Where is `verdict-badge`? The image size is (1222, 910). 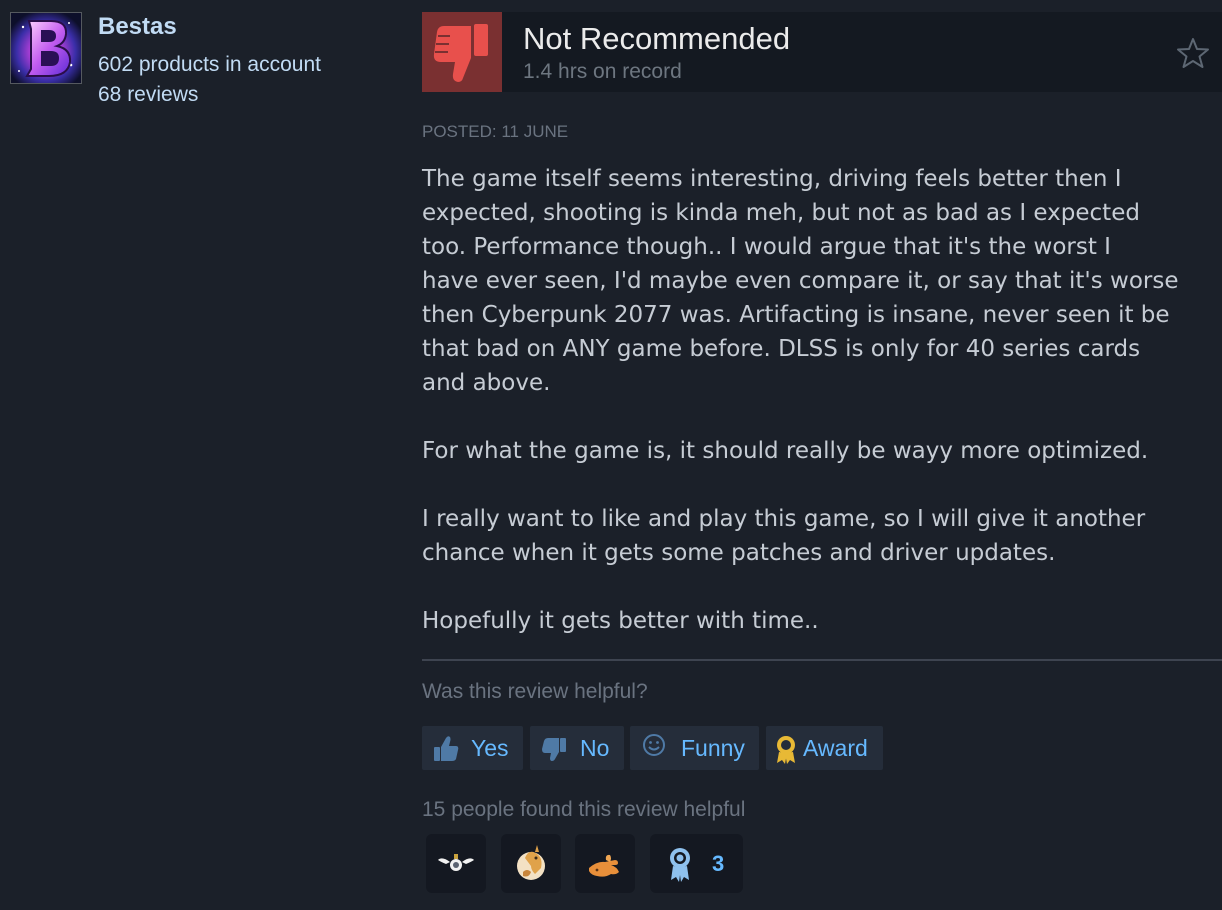 verdict-badge is located at coordinates (462, 52).